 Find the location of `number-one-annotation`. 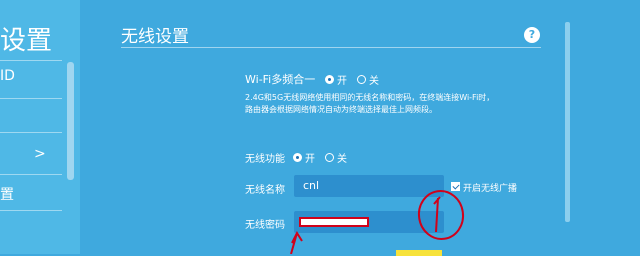

number-one-annotation is located at coordinates (437, 214).